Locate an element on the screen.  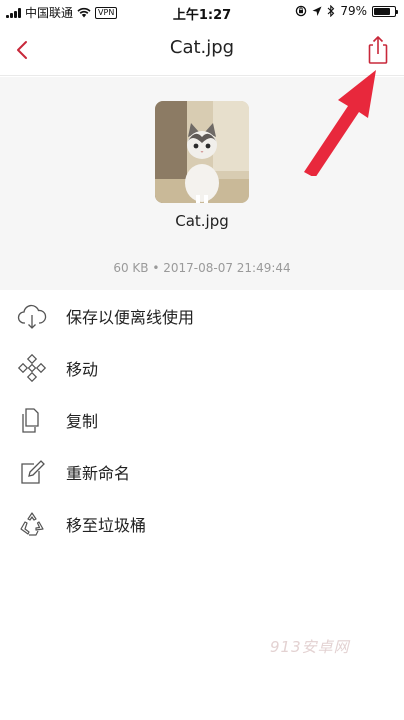
menu-item-label: 复制 is located at coordinates (82, 421).